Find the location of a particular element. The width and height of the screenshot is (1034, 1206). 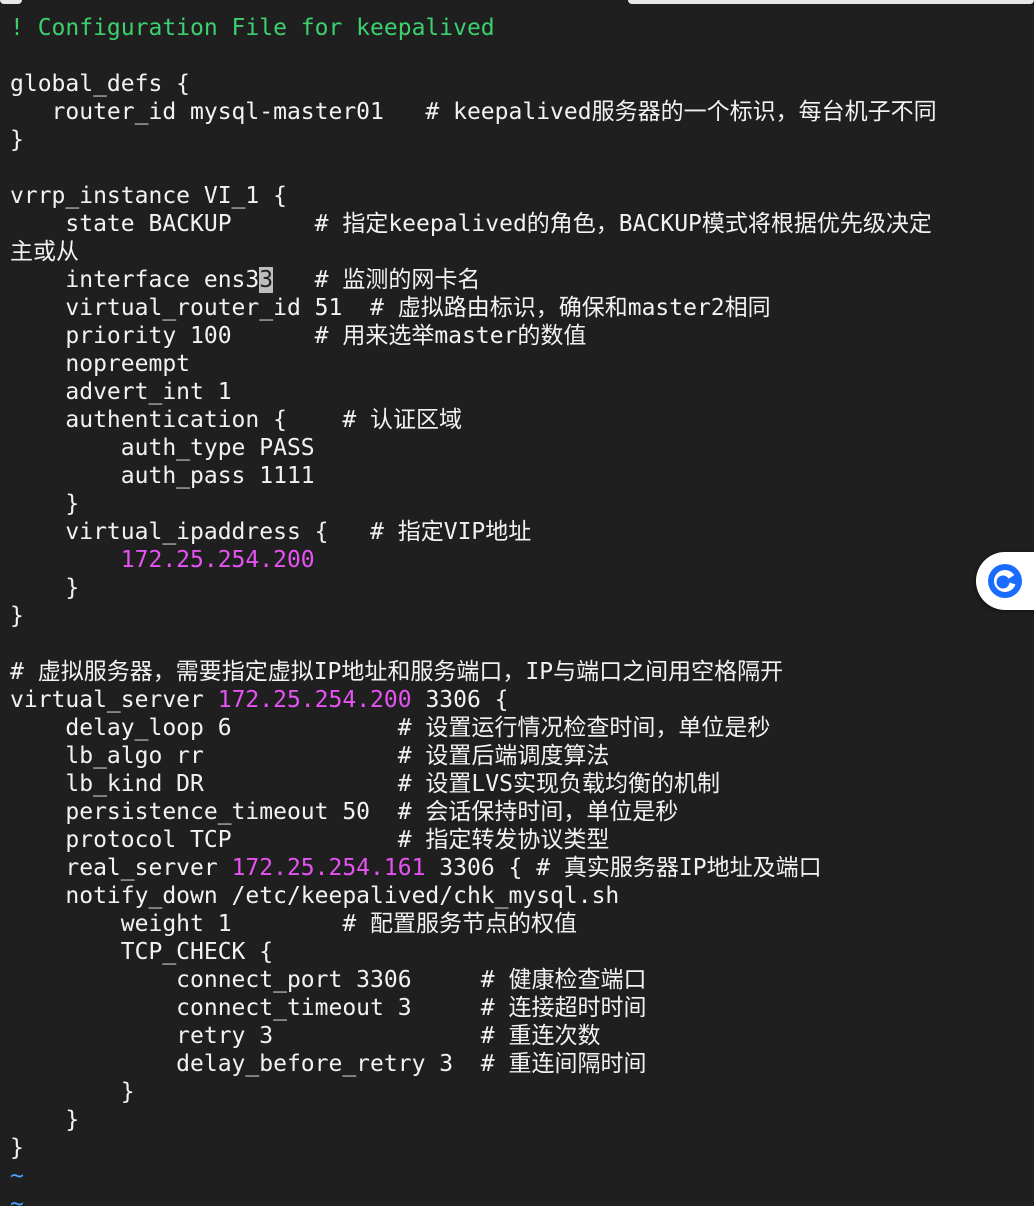

code-line: retry 3 # 重连次数 is located at coordinates (520, 1036).